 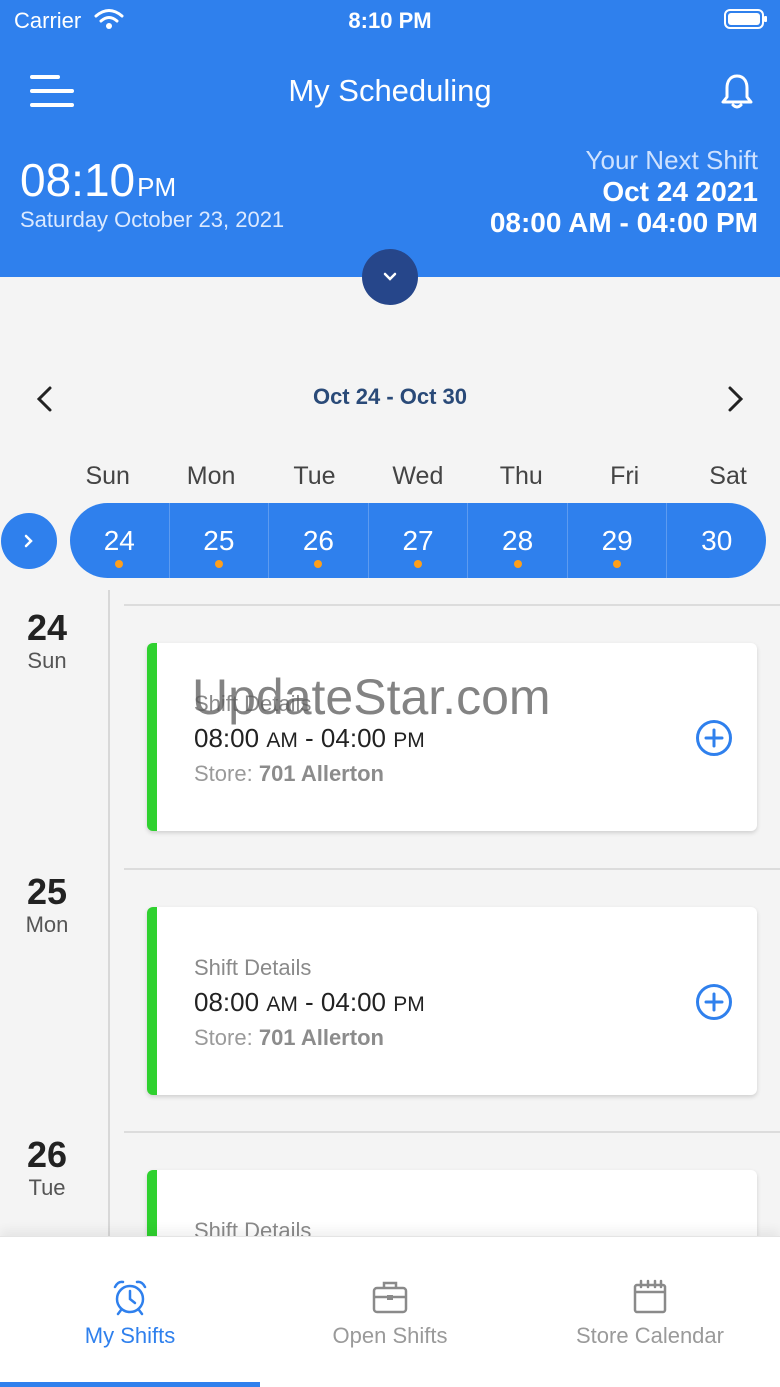 I want to click on notification-bell-icon, so click(x=737, y=91).